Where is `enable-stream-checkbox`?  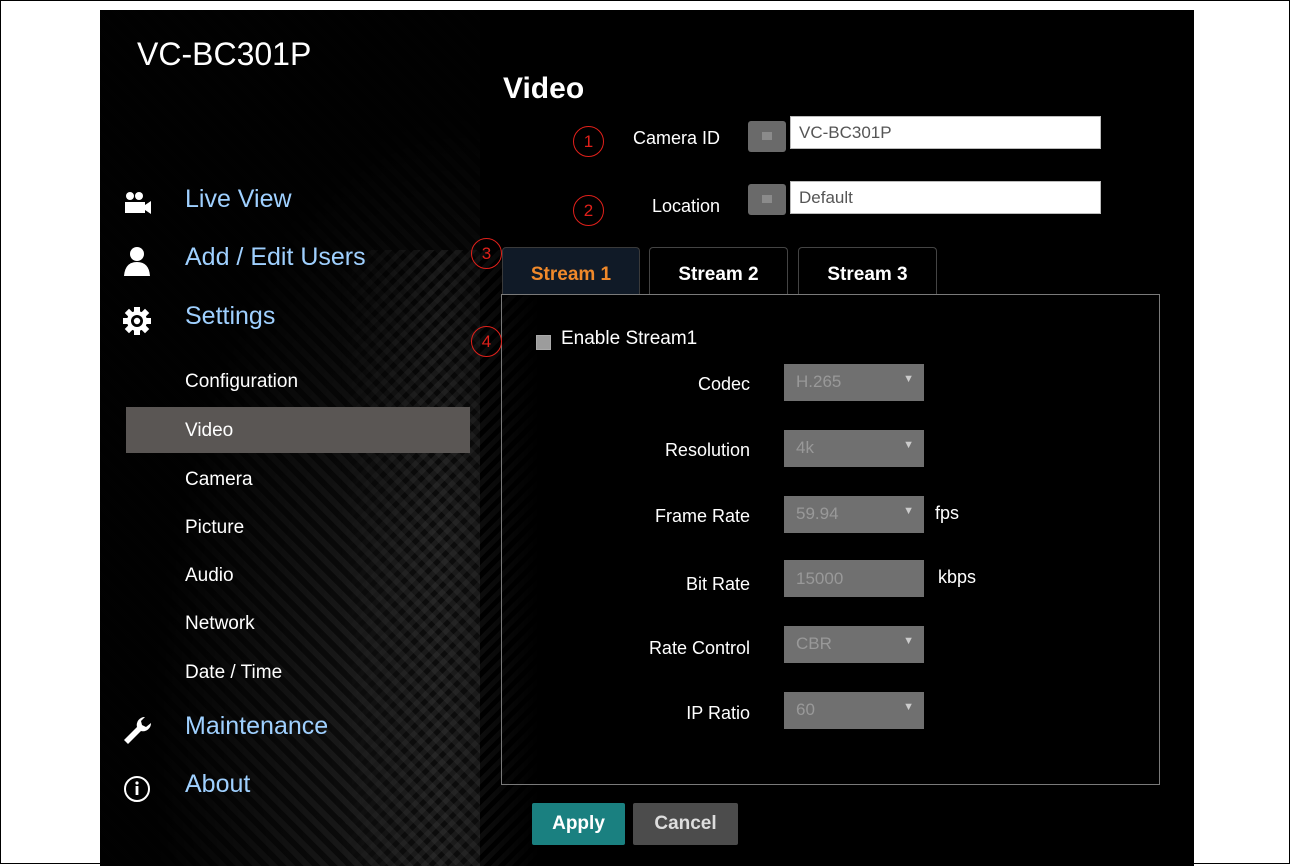
enable-stream-checkbox is located at coordinates (543, 342).